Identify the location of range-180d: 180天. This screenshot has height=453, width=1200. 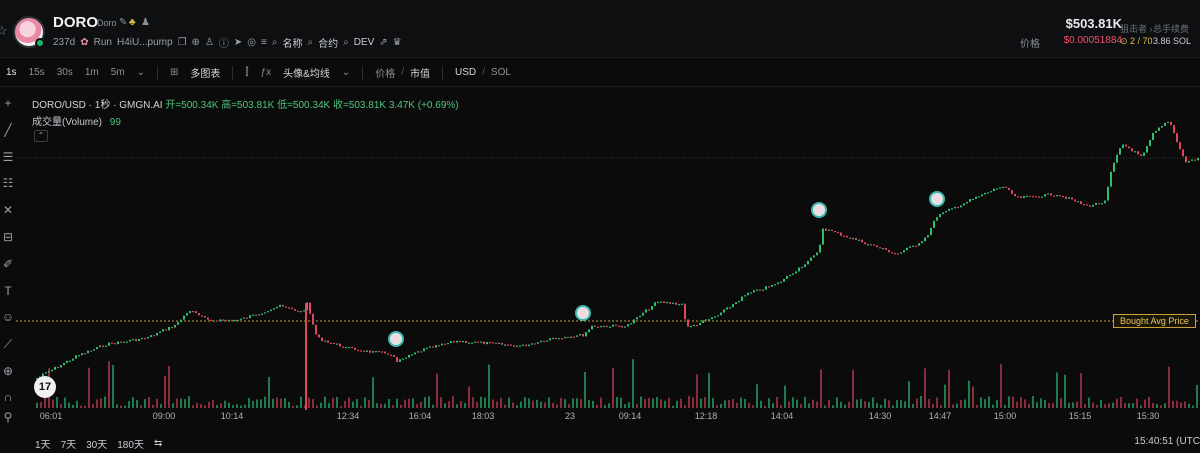
(130, 443).